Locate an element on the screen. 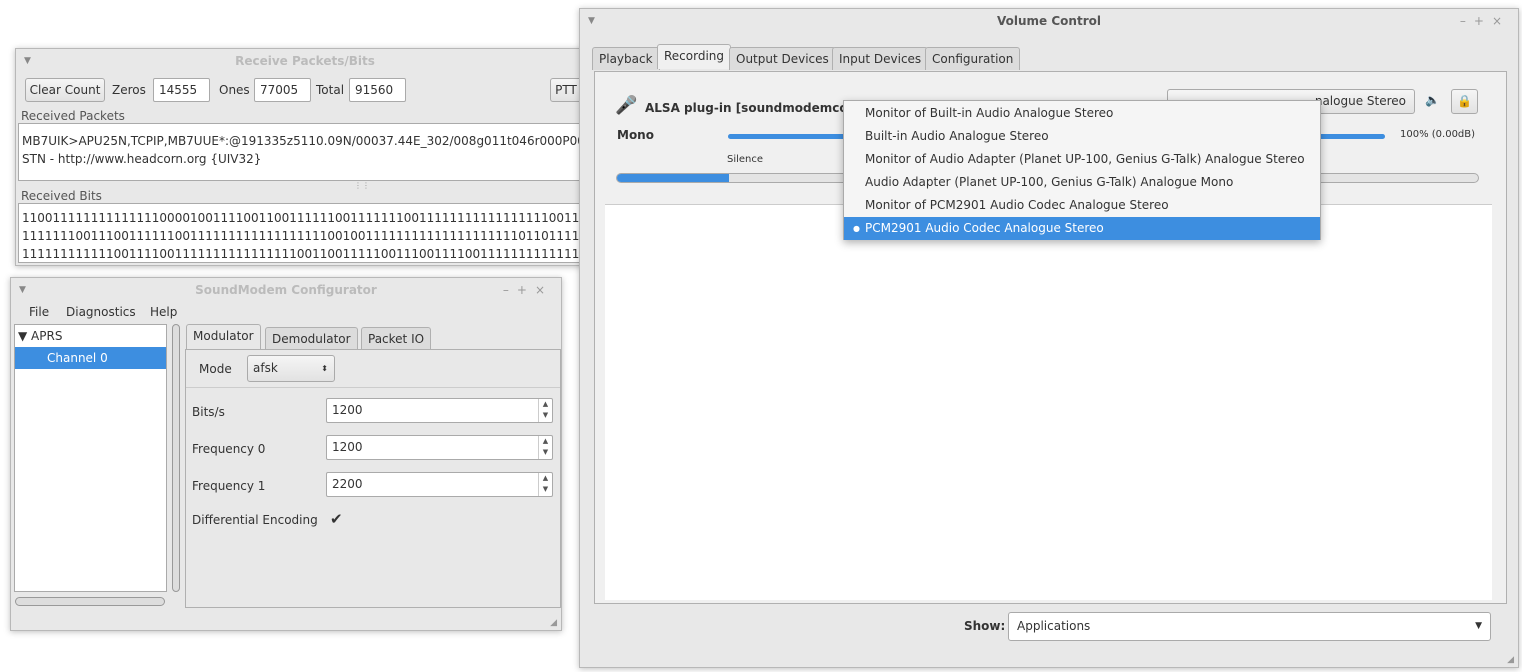 The width and height of the screenshot is (1522, 672). menu-item-selected: PCM2901 Audio Codec Analogue Stereo is located at coordinates (1082, 228).